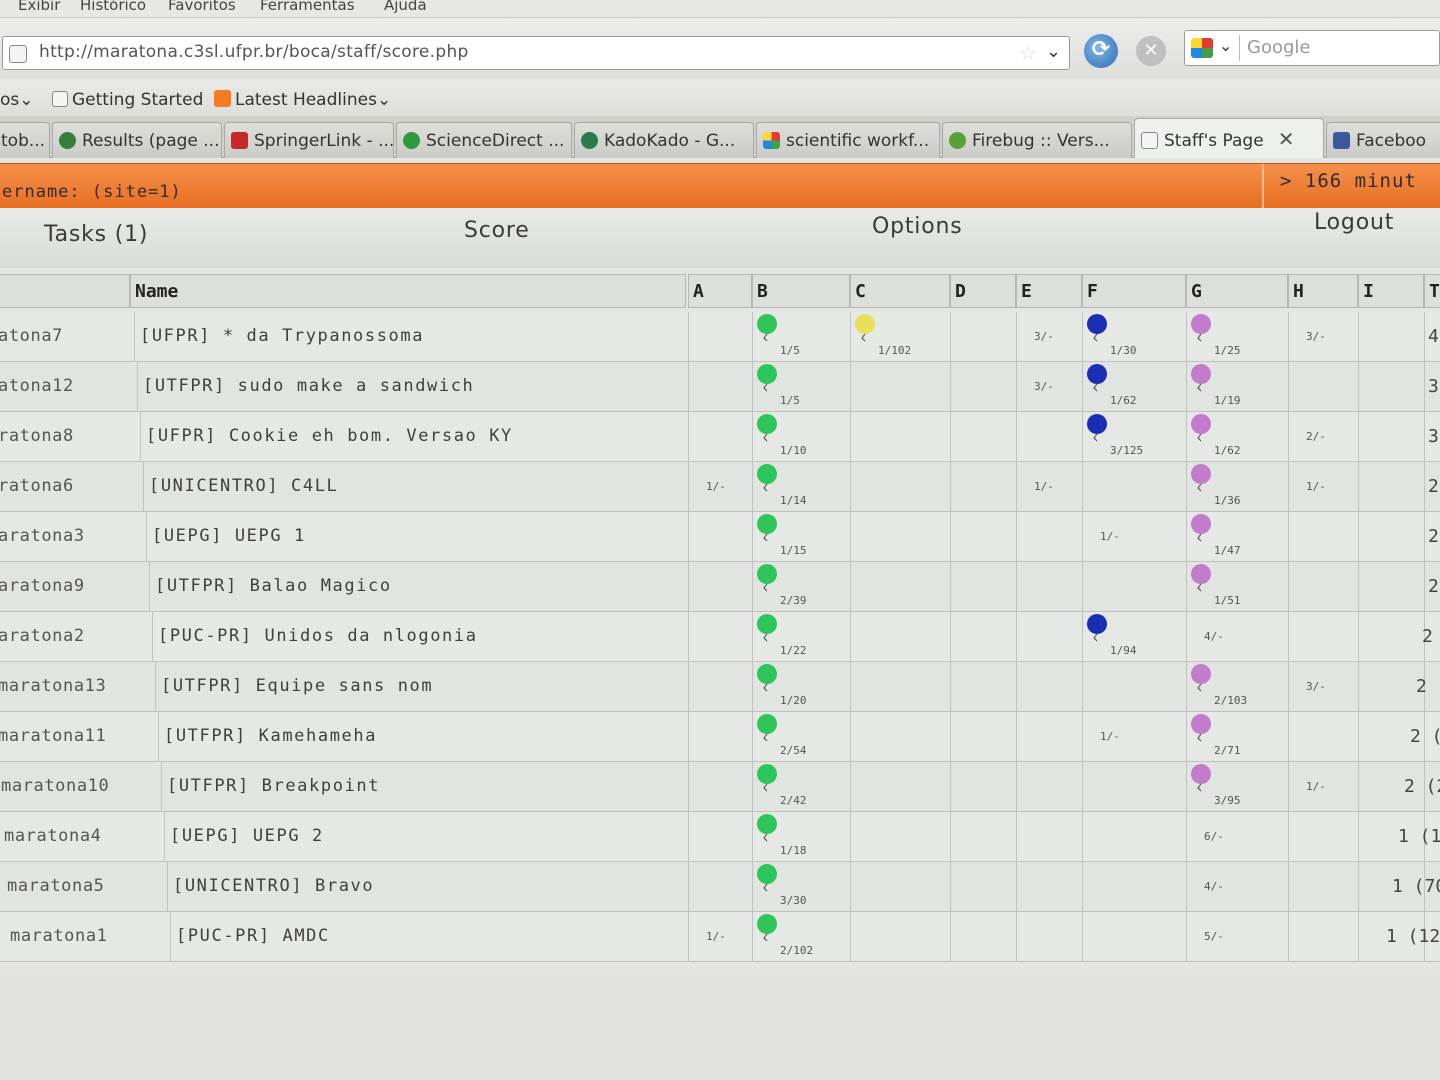 The height and width of the screenshot is (1080, 1440). Describe the element at coordinates (55, 786) in the screenshot. I see `team-login: maratona10` at that location.